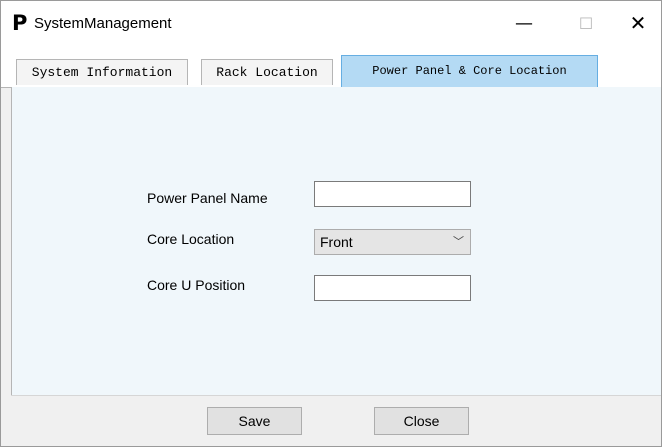 This screenshot has height=447, width=662. What do you see at coordinates (421, 421) in the screenshot?
I see `close-button: Close` at bounding box center [421, 421].